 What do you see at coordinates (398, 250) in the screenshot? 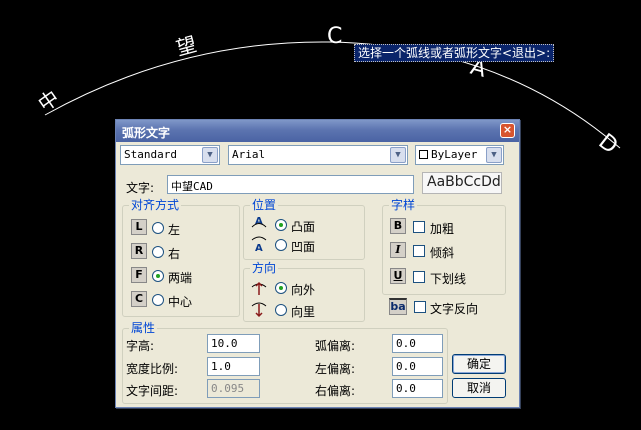
I see `italic-icon: I` at bounding box center [398, 250].